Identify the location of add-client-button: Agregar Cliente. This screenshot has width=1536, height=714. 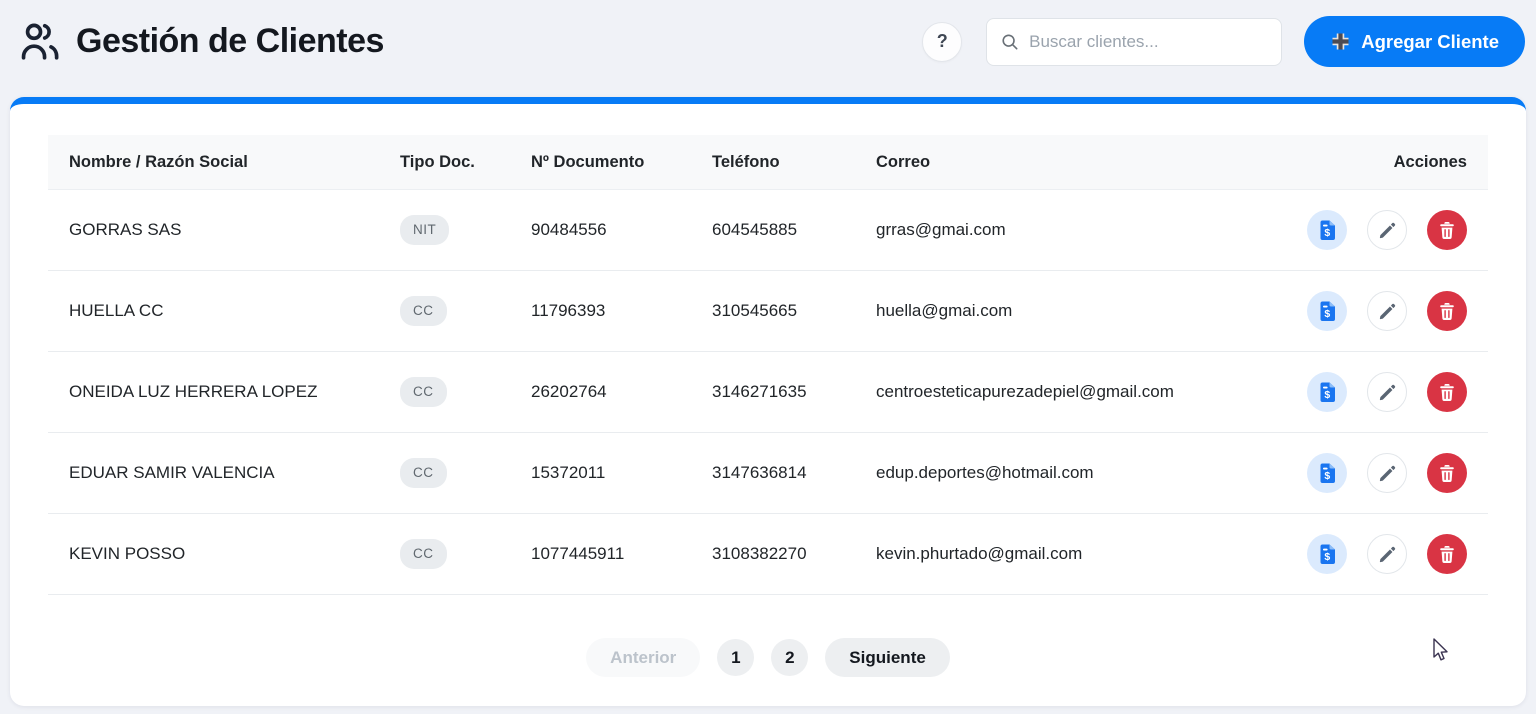
(1414, 41).